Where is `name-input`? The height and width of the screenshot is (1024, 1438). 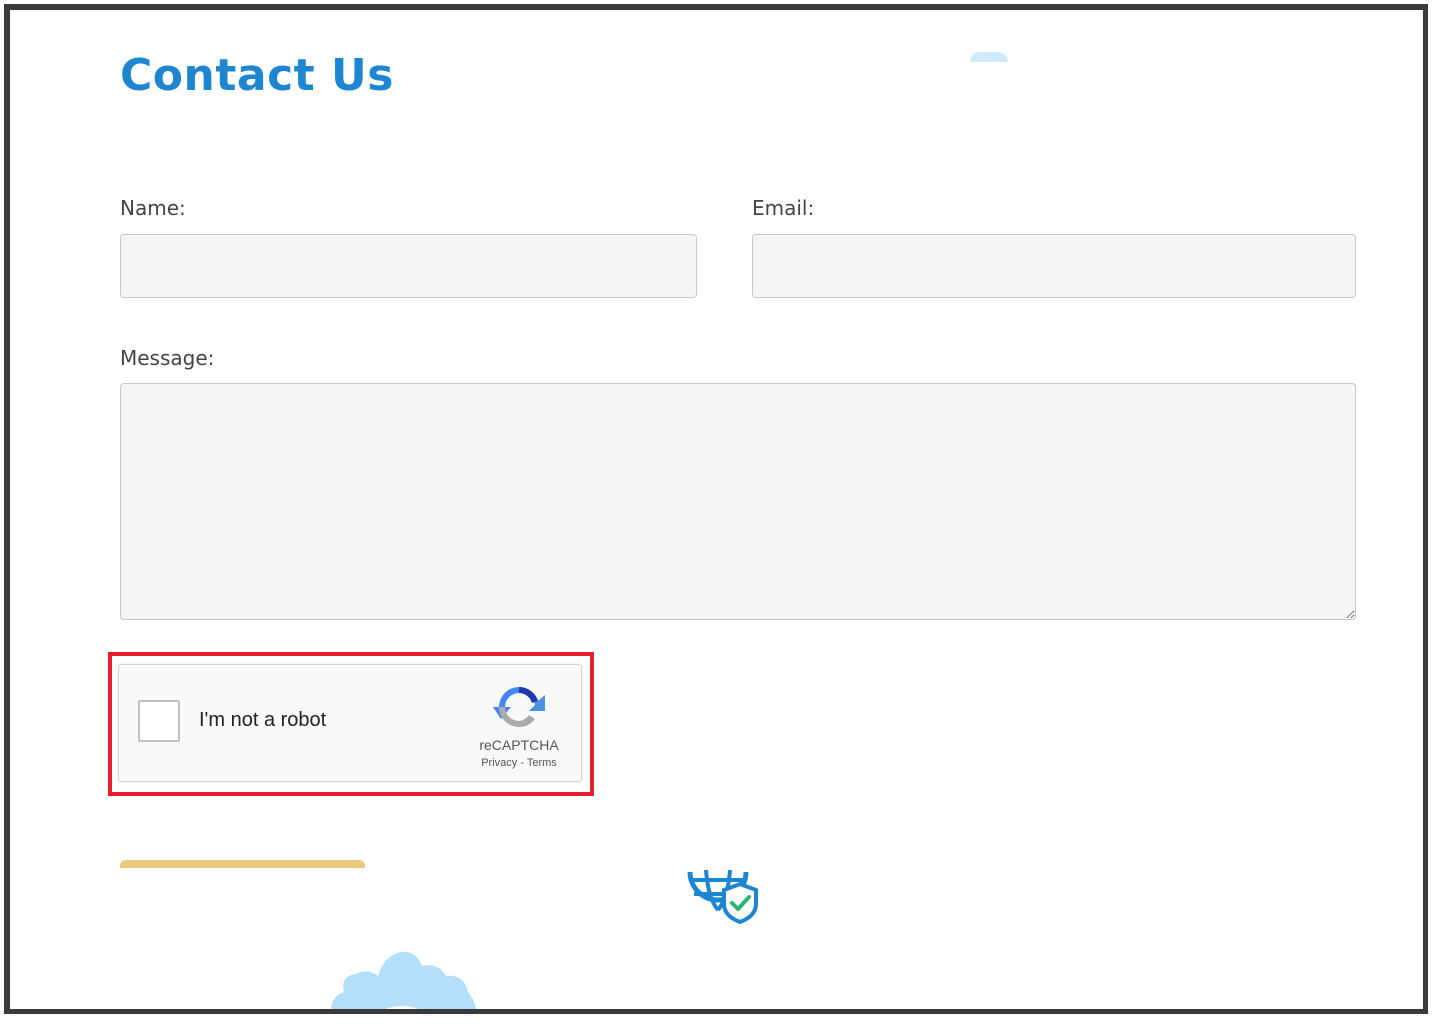 name-input is located at coordinates (408, 266).